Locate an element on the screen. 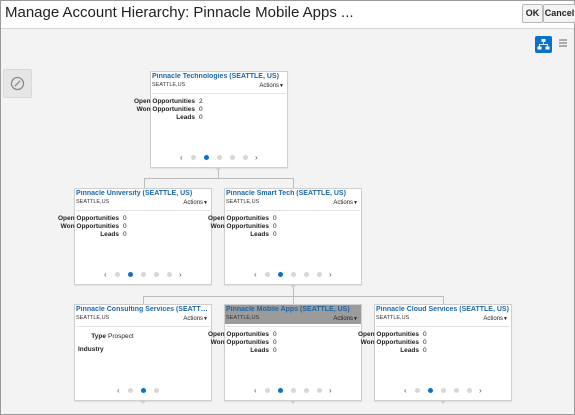 The height and width of the screenshot is (415, 575). hierarchy-view-button is located at coordinates (543, 44).